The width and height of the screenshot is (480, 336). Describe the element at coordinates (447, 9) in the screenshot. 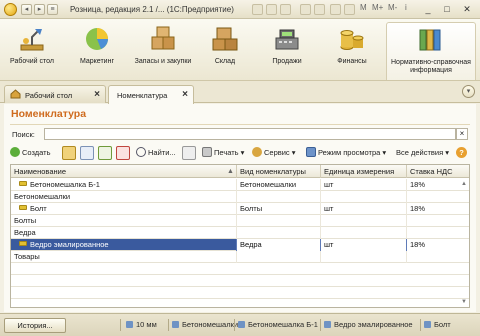

I see `maximize-button: □` at that location.